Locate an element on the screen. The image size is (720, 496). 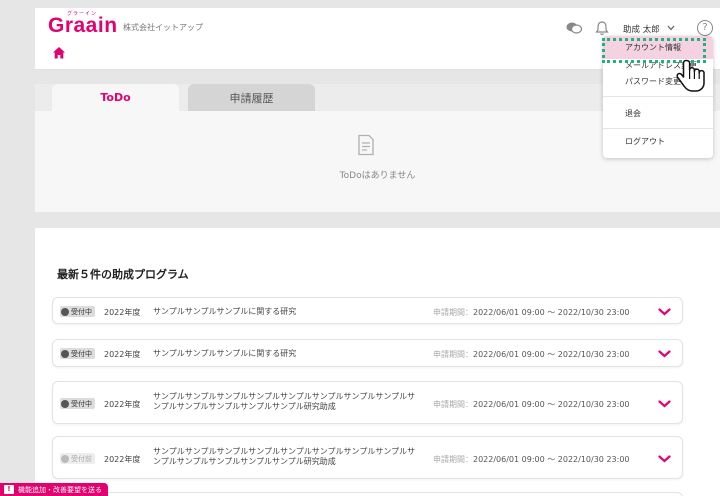
home-icon is located at coordinates (59, 53).